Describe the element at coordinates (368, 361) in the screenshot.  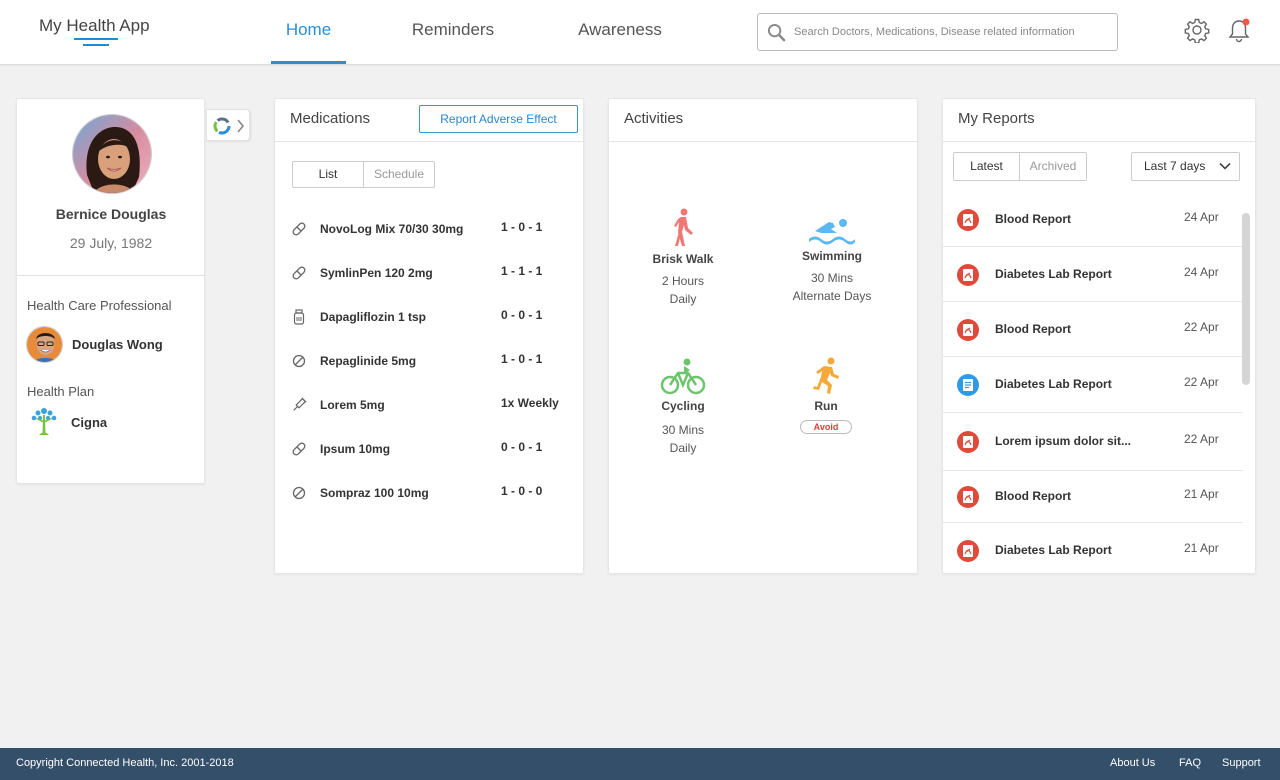
I see `medication-name: Repaglinide 5mg` at that location.